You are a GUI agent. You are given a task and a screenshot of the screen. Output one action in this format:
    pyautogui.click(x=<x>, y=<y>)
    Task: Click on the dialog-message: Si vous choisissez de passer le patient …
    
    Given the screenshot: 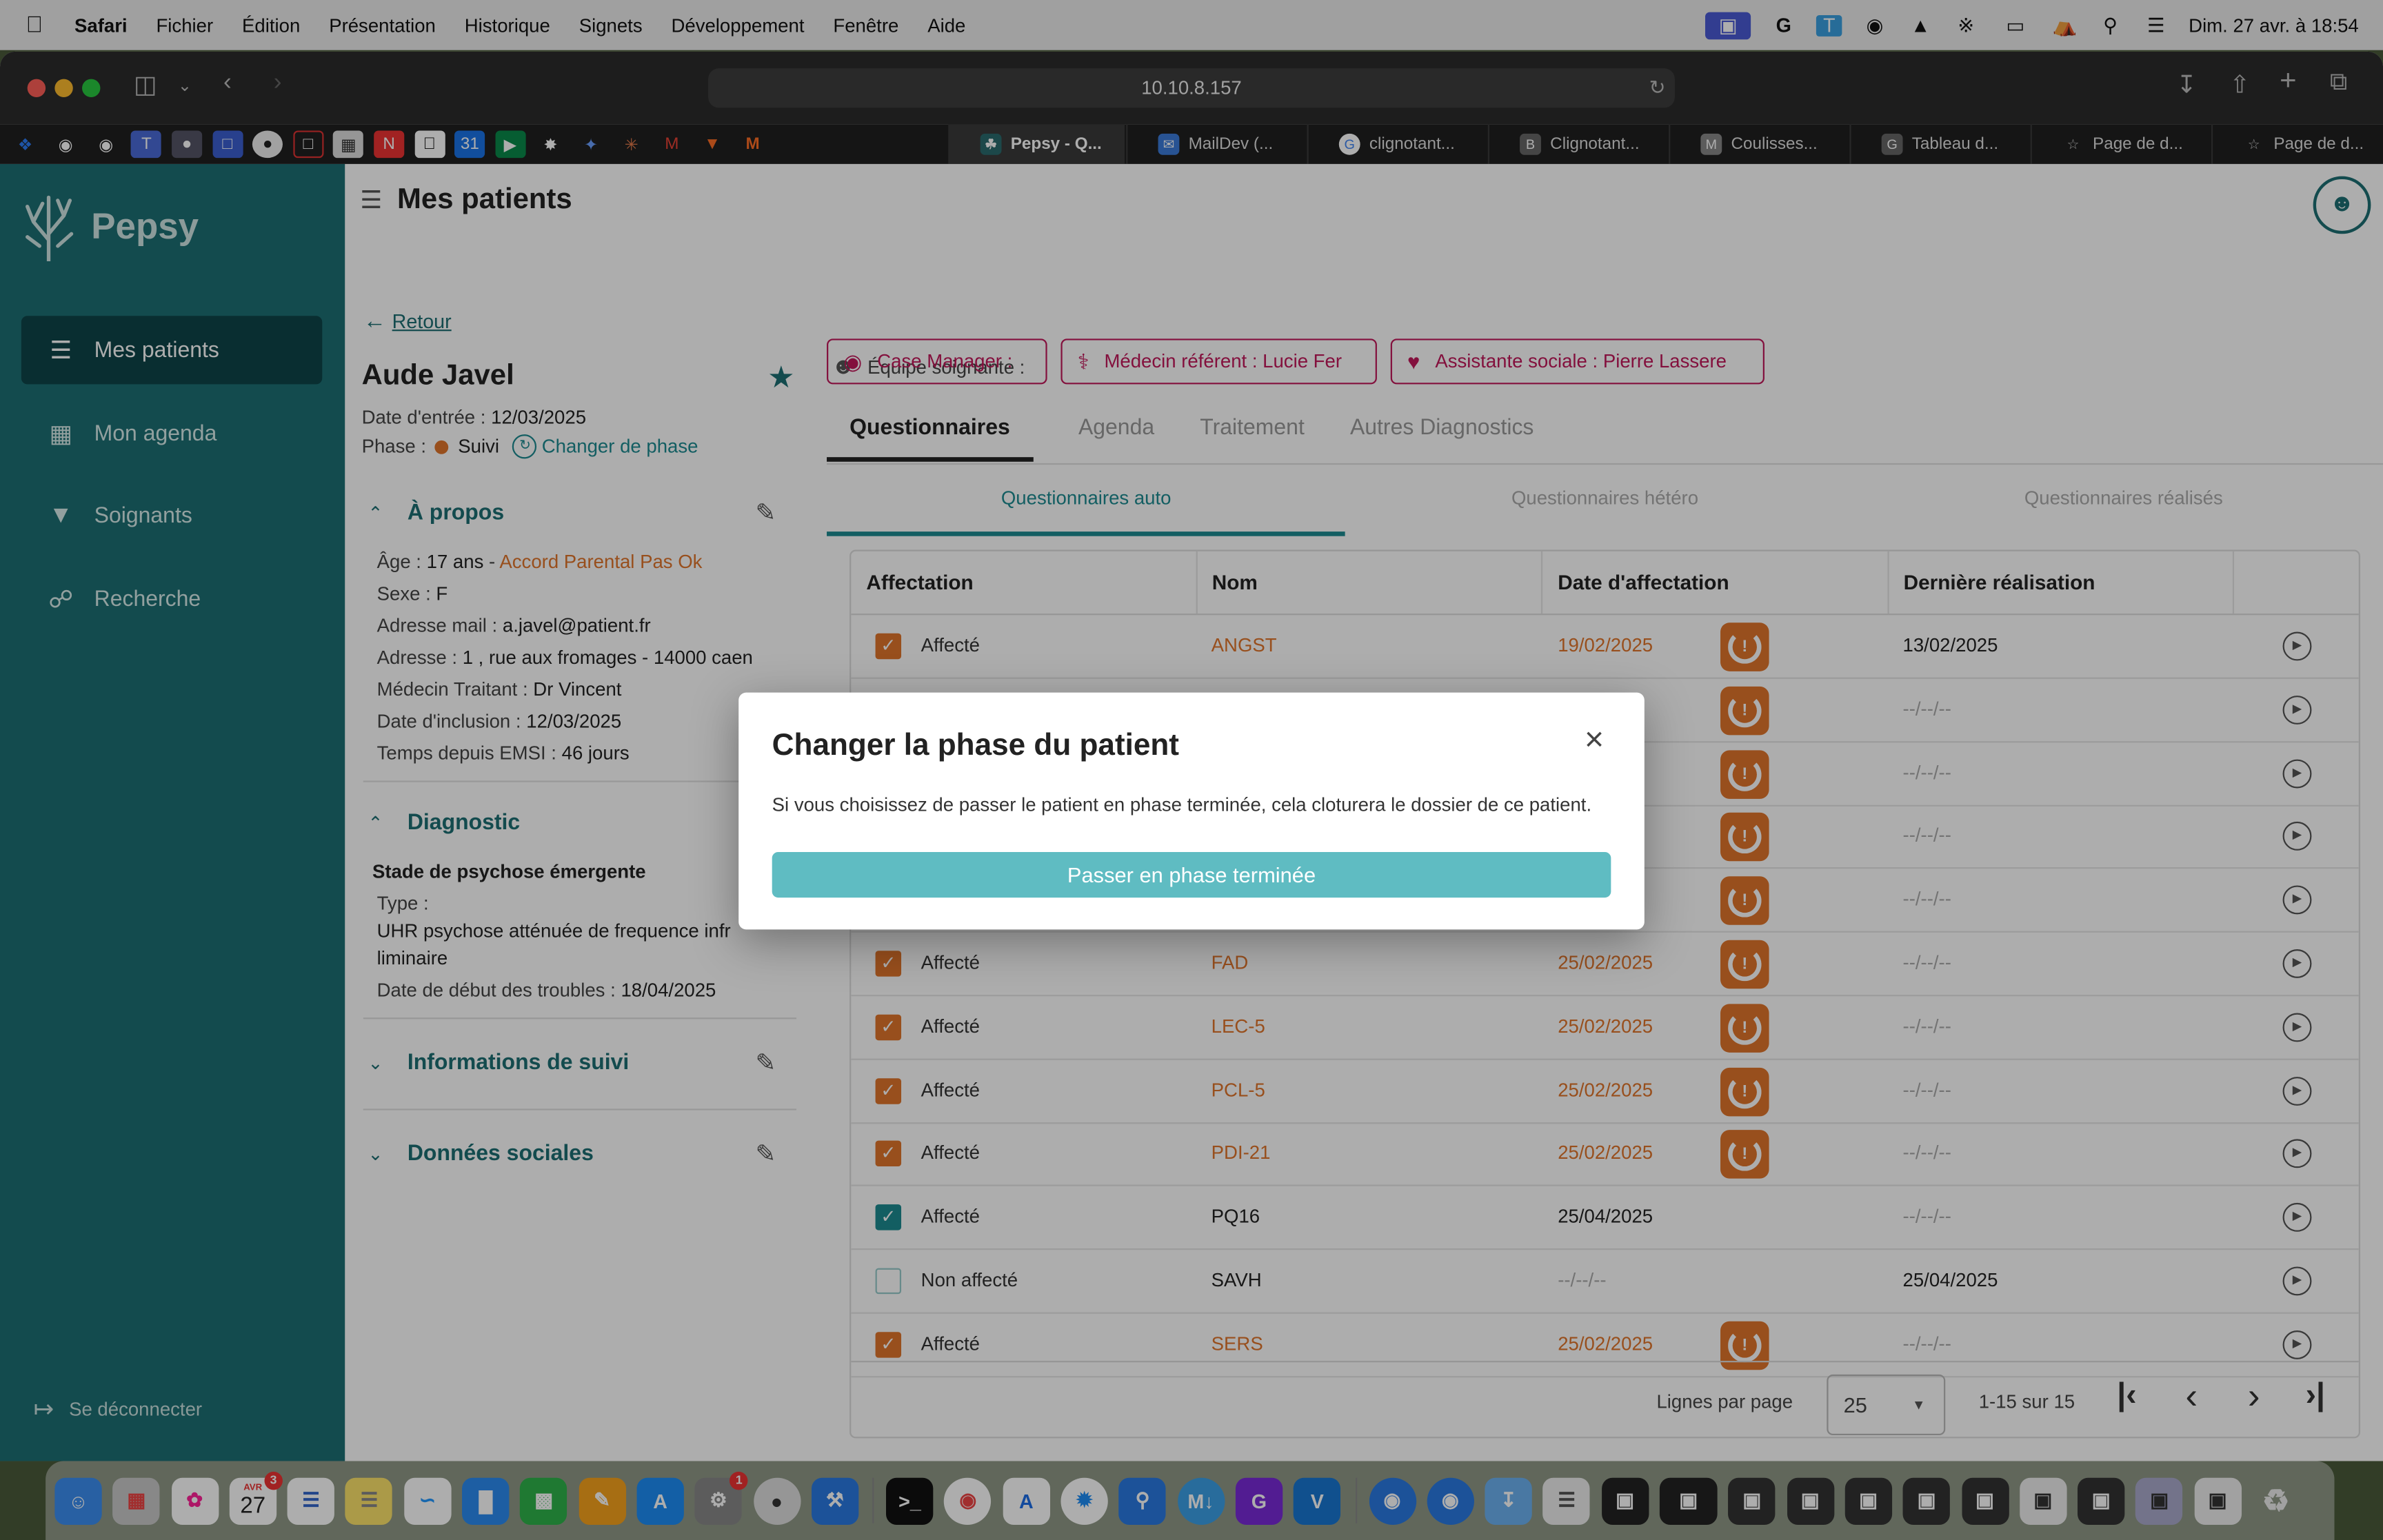 What is the action you would take?
    pyautogui.click(x=1182, y=805)
    